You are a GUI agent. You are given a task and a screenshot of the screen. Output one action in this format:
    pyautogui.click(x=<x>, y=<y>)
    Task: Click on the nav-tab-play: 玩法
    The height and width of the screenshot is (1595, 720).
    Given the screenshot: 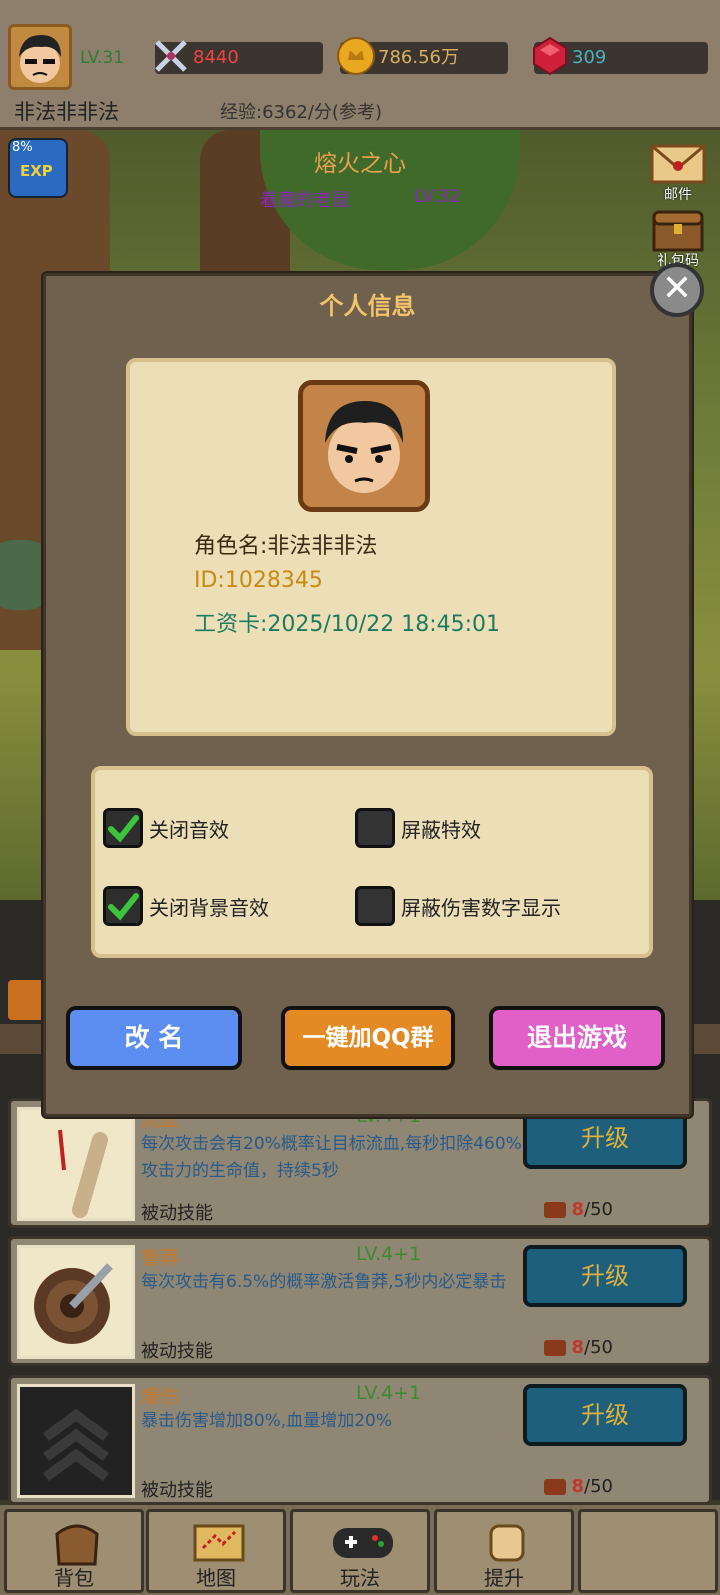 What is the action you would take?
    pyautogui.click(x=360, y=1551)
    